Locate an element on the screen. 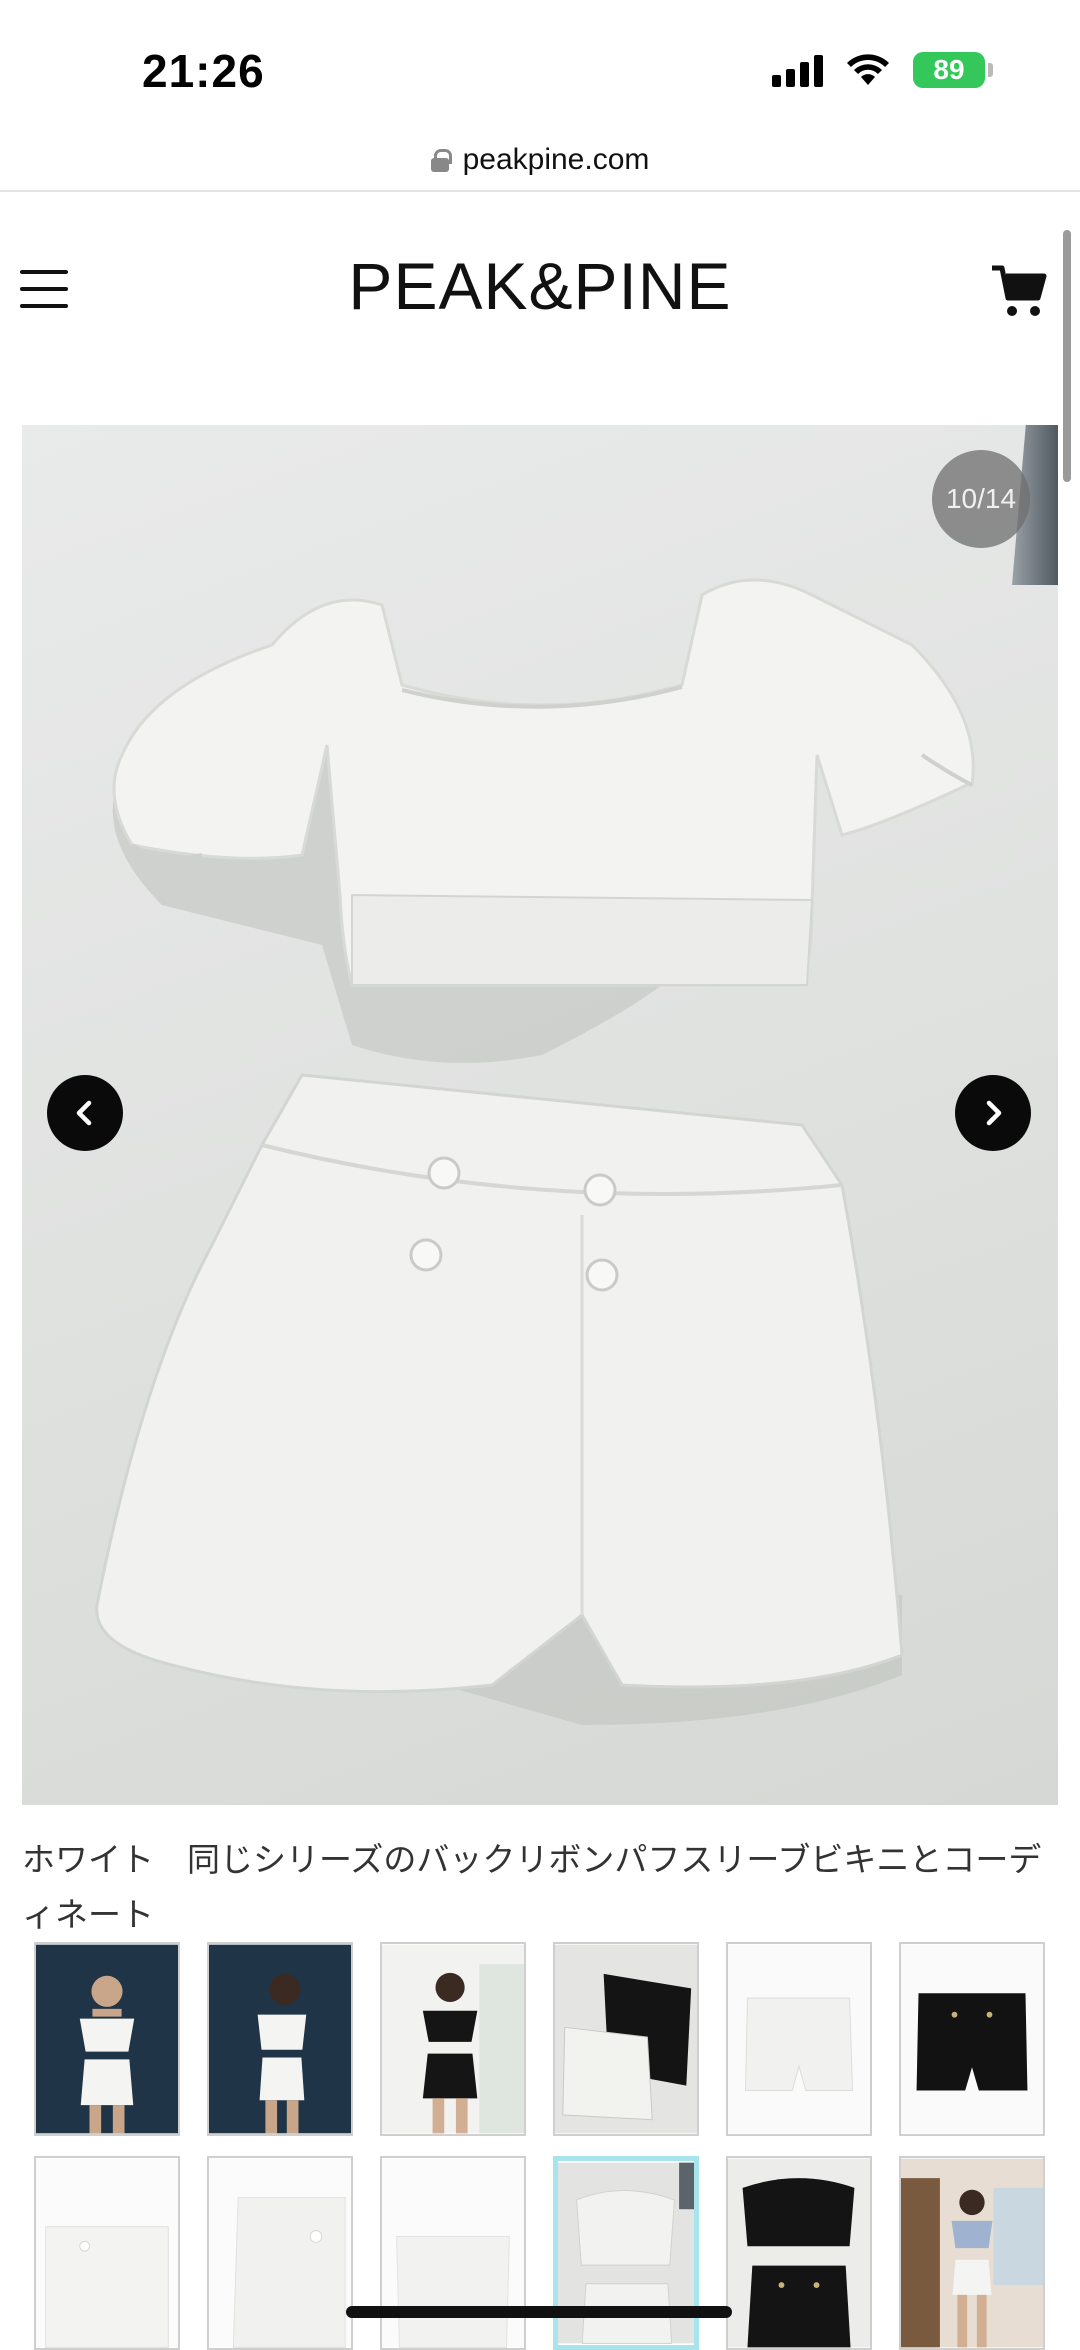 The height and width of the screenshot is (2350, 1080). site-logo: PEAK&PINE is located at coordinates (540, 286).